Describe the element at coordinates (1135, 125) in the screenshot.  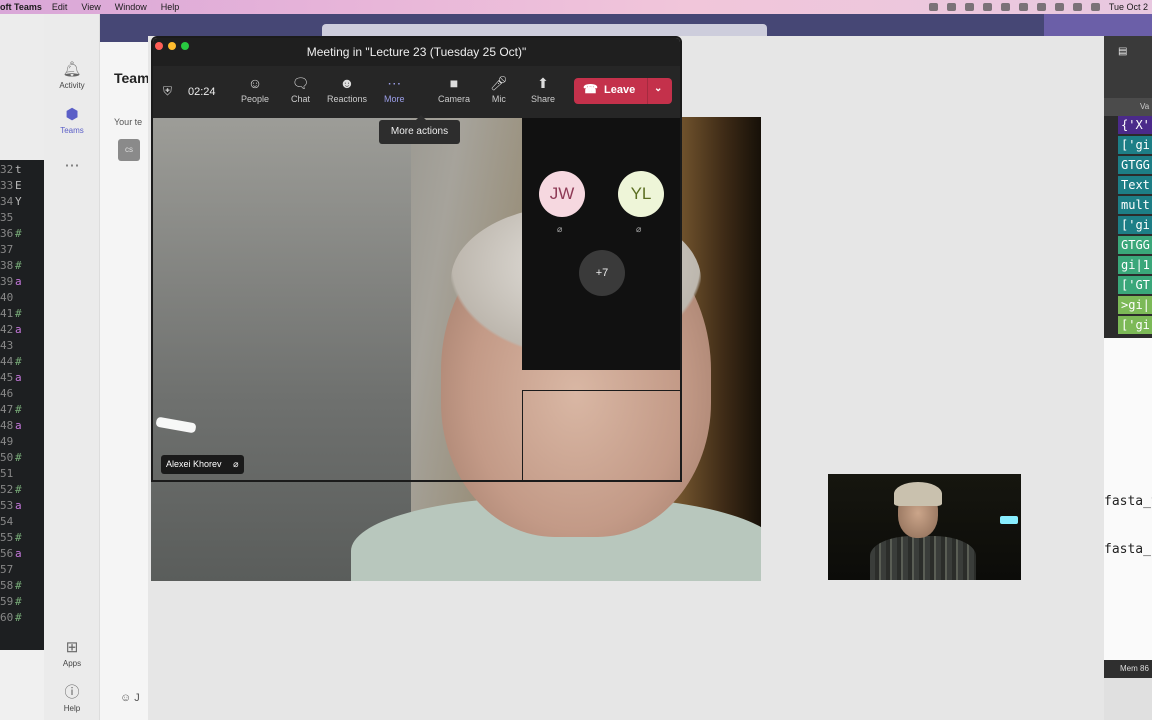
I see `value-cell: {'X'` at that location.